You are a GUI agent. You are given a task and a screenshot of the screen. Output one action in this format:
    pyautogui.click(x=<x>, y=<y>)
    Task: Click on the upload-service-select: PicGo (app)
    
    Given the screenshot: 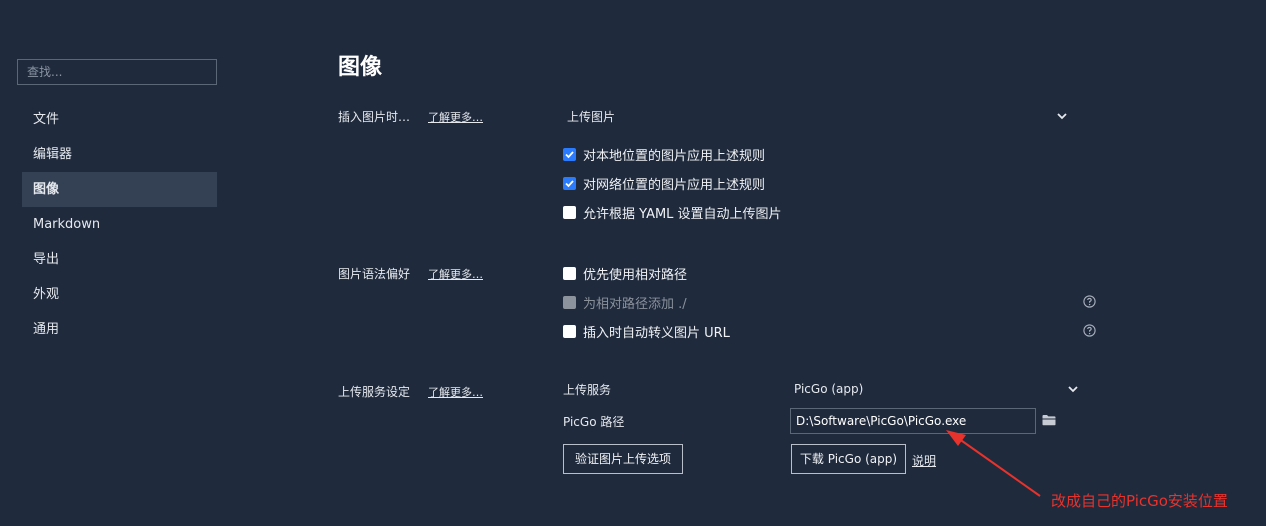 What is the action you would take?
    pyautogui.click(x=828, y=389)
    